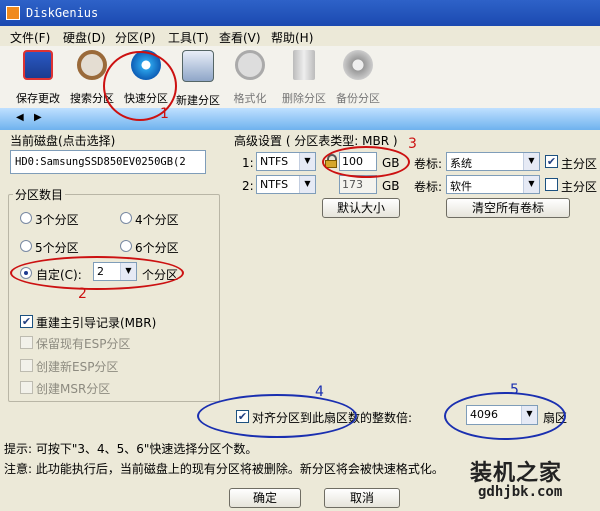 Image resolution: width=600 pixels, height=511 pixels. What do you see at coordinates (26, 342) in the screenshot?
I see `keep-esp-checkbox` at bounding box center [26, 342].